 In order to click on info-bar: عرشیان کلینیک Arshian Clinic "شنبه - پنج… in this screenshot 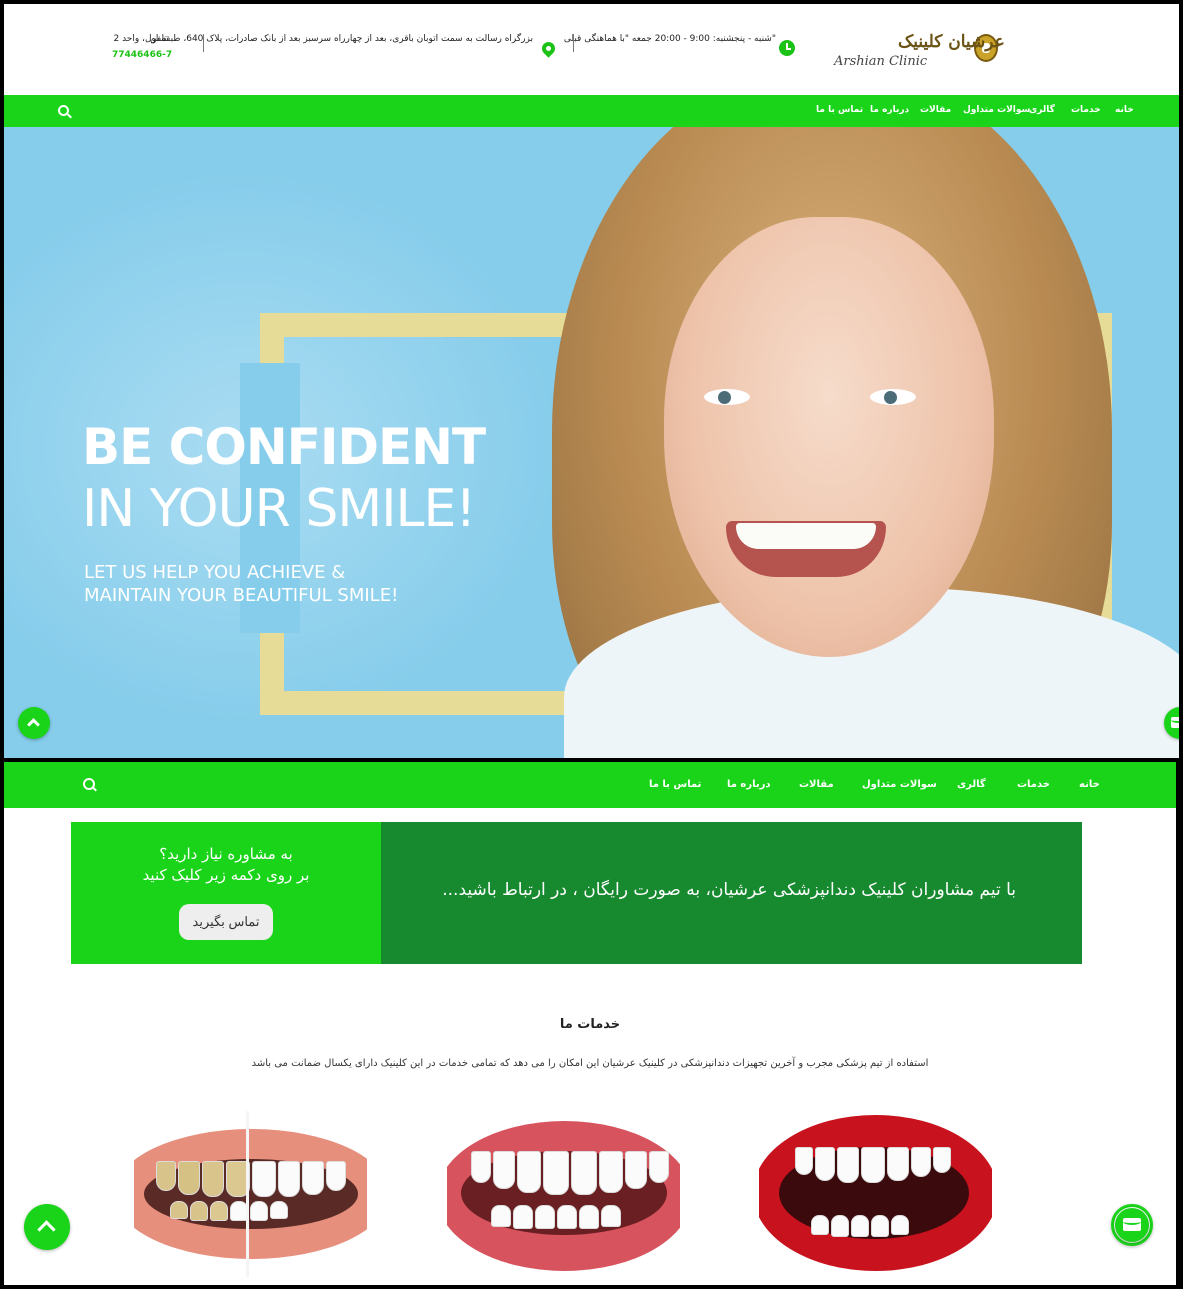, I will do `click(591, 49)`.